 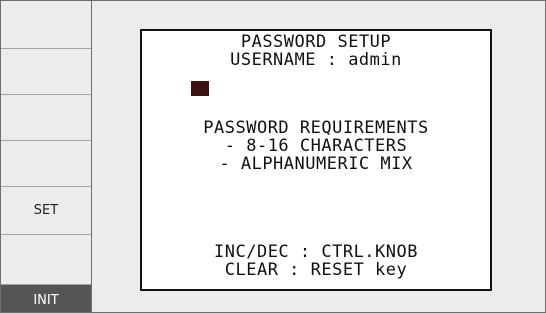 I want to click on requirement-length: - 8-16 CHARACTERS, so click(x=316, y=146).